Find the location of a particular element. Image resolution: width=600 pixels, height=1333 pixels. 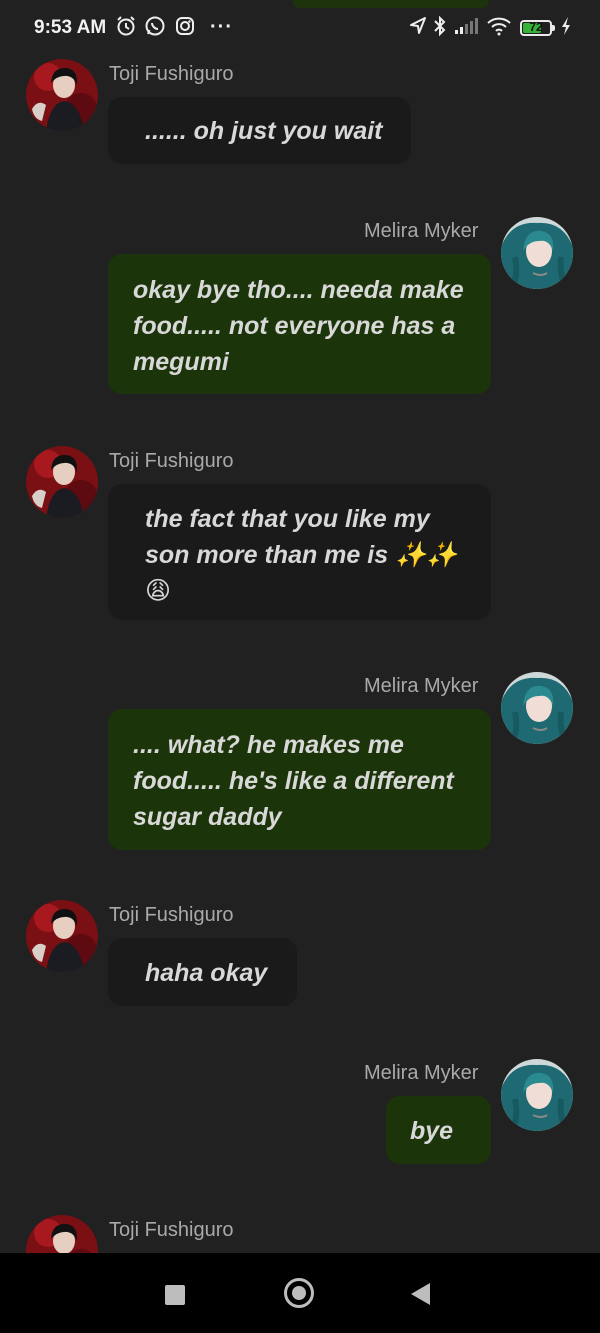

recents-button is located at coordinates (175, 1295).